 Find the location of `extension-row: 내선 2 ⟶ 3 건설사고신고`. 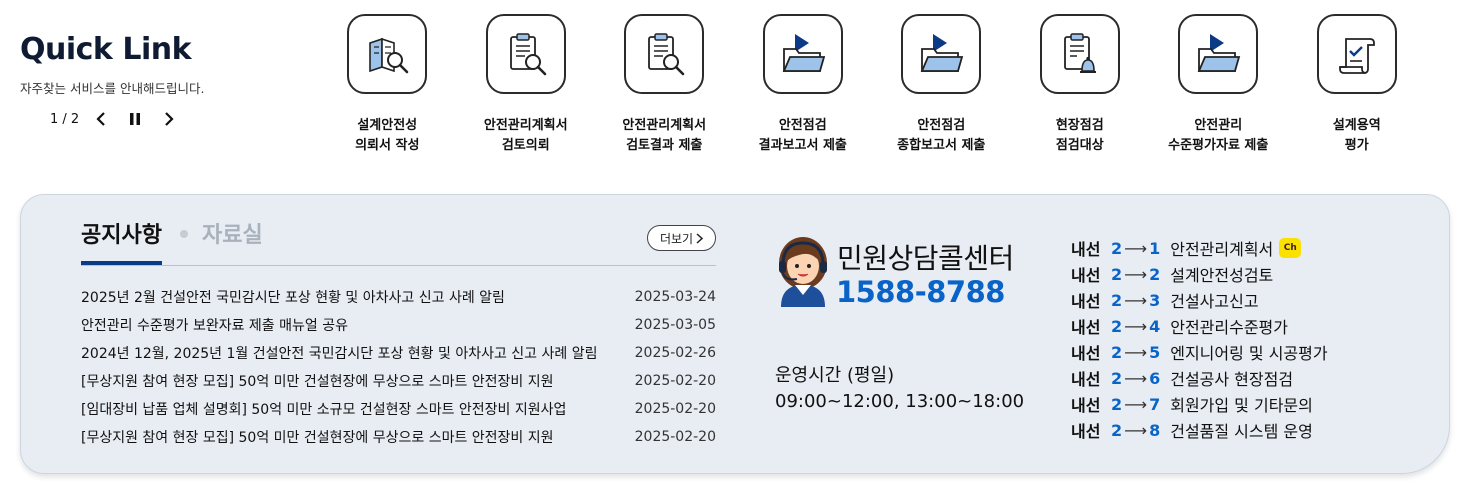

extension-row: 내선 2 ⟶ 3 건설사고신고 is located at coordinates (1199, 300).